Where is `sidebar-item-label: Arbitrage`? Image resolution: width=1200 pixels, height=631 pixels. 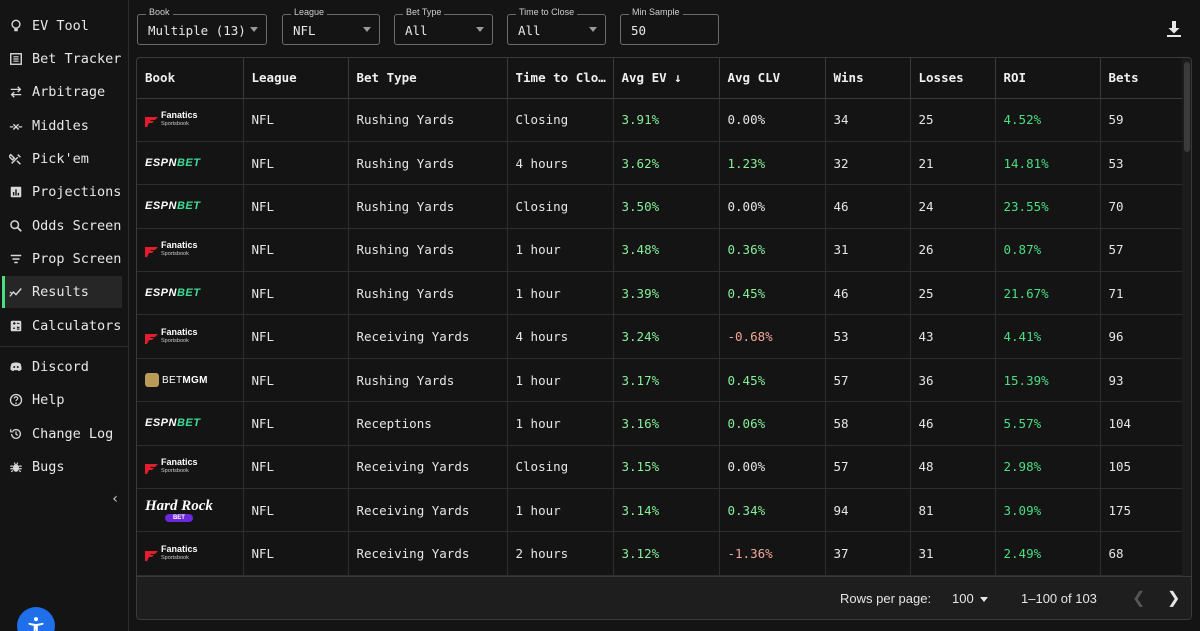 sidebar-item-label: Arbitrage is located at coordinates (69, 92).